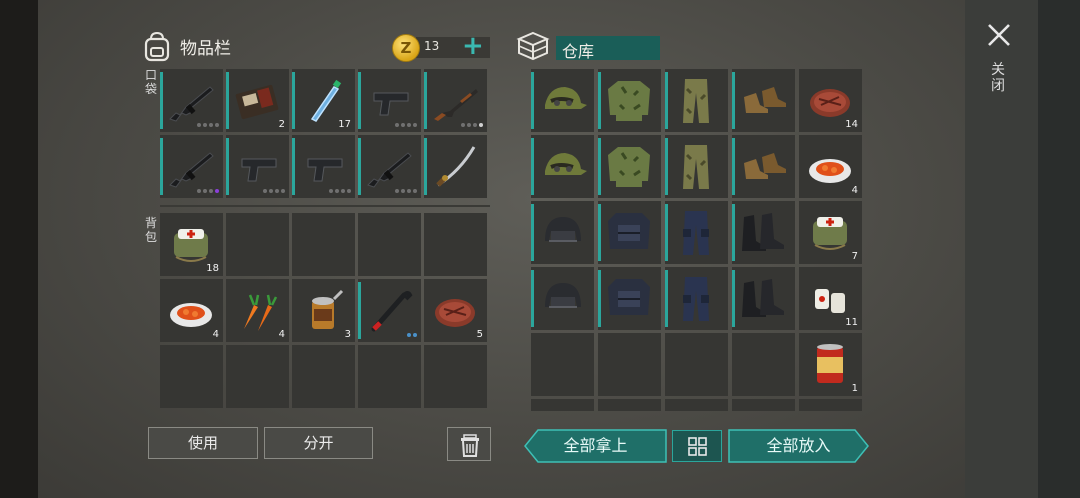 This screenshot has height=498, width=1080. What do you see at coordinates (389, 310) in the screenshot?
I see `item-slot-crowbar` at bounding box center [389, 310].